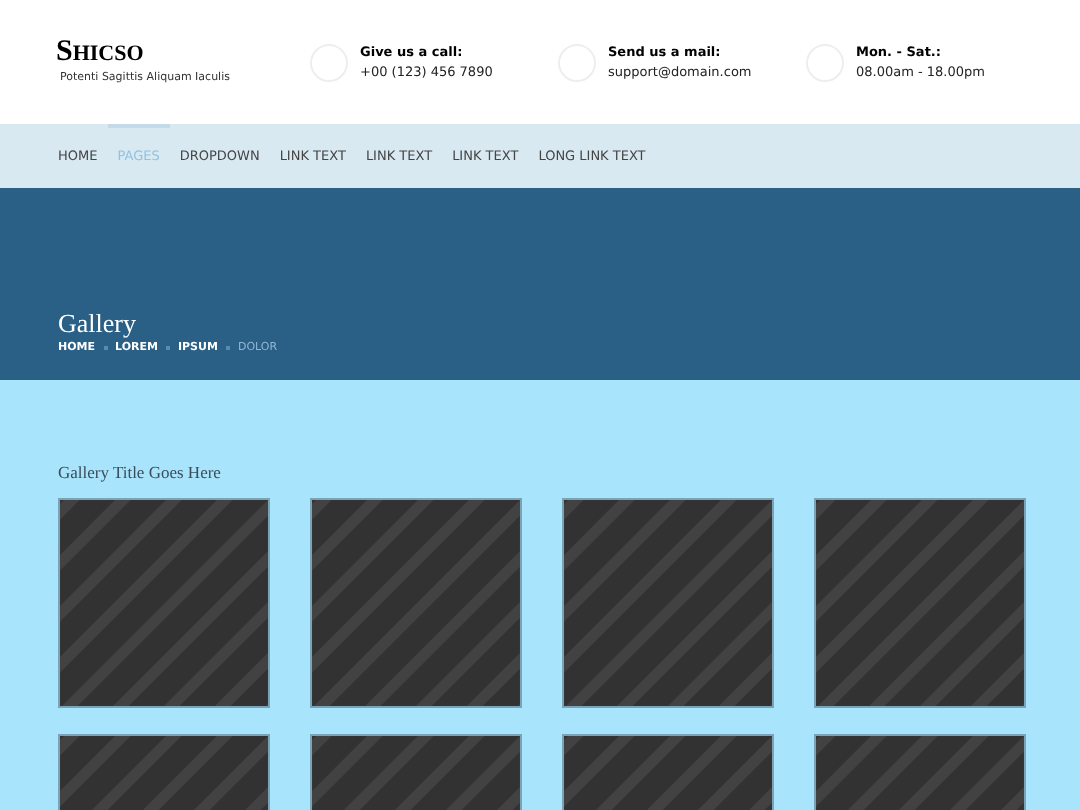  Describe the element at coordinates (139, 472) in the screenshot. I see `gallery-title: Gallery Title Goes Here` at that location.